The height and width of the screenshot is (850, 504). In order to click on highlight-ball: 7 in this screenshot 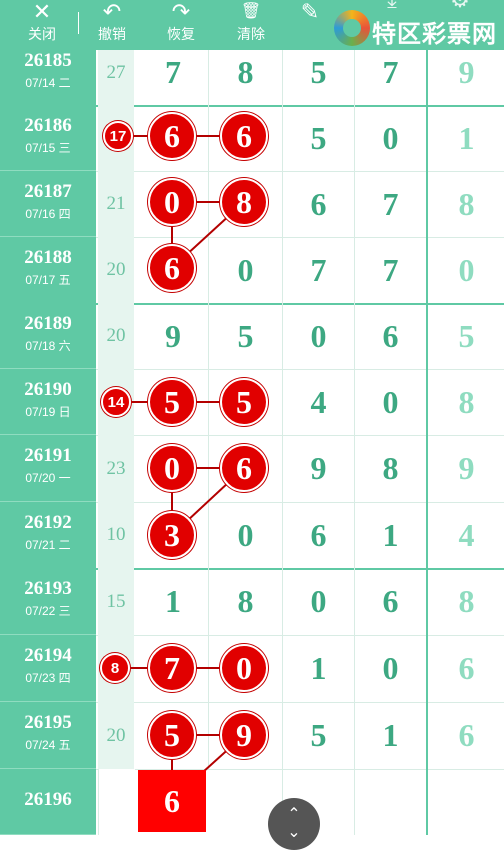, I will do `click(172, 668)`.